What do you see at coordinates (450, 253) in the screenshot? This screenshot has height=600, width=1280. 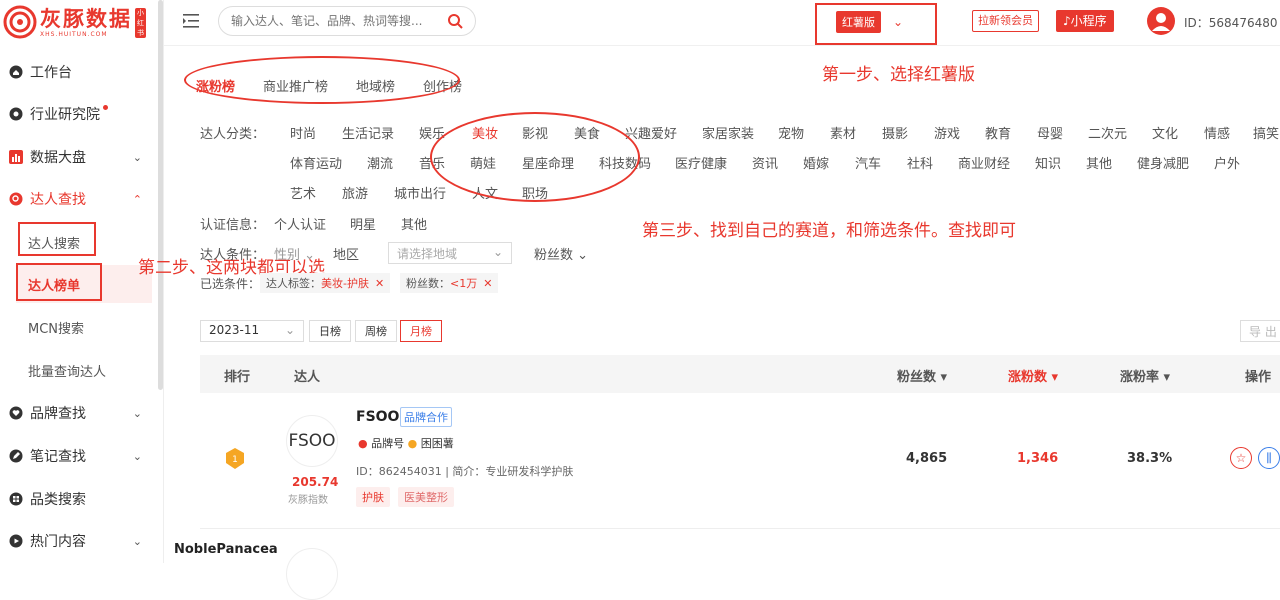 I see `region-select: 请选择地域 ⌄` at bounding box center [450, 253].